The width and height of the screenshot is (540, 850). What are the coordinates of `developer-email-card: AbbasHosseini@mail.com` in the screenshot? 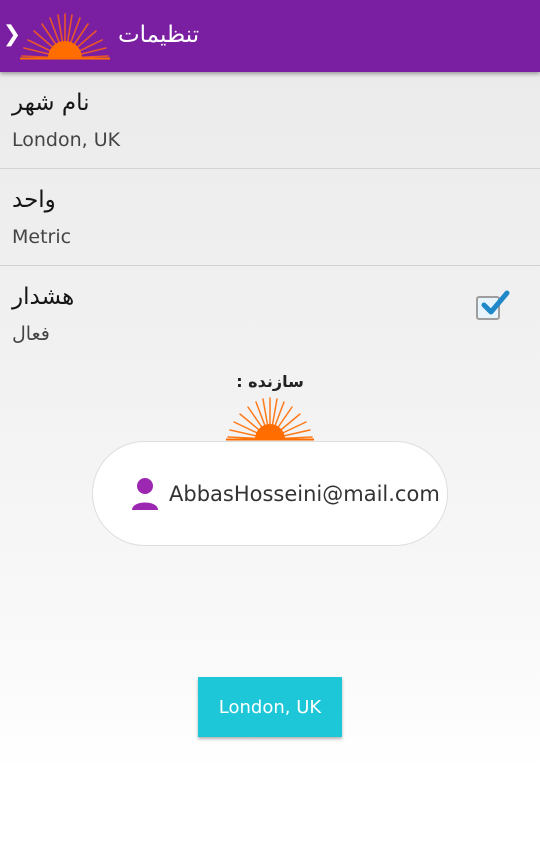 It's located at (270, 493).